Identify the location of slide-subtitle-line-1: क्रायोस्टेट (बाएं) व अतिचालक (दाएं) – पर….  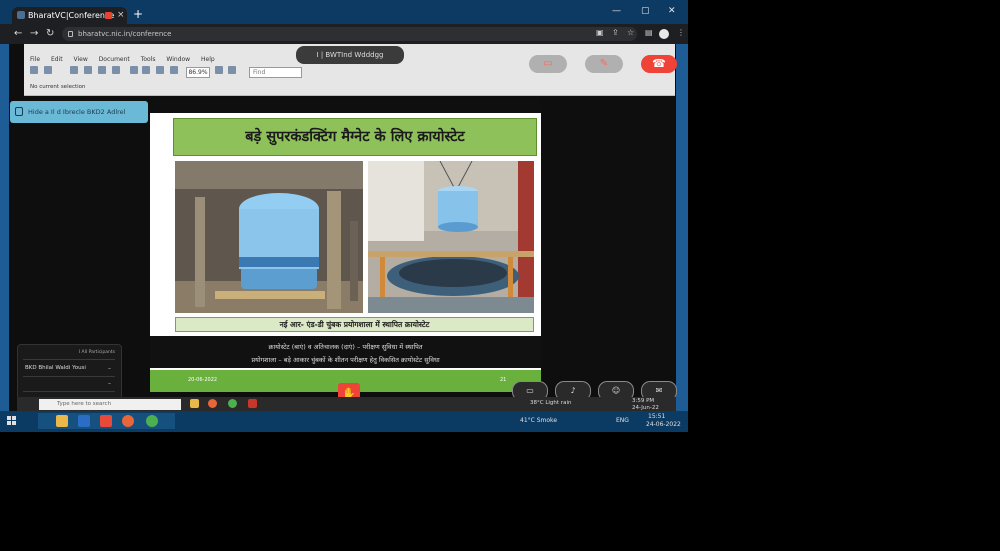
(345, 347).